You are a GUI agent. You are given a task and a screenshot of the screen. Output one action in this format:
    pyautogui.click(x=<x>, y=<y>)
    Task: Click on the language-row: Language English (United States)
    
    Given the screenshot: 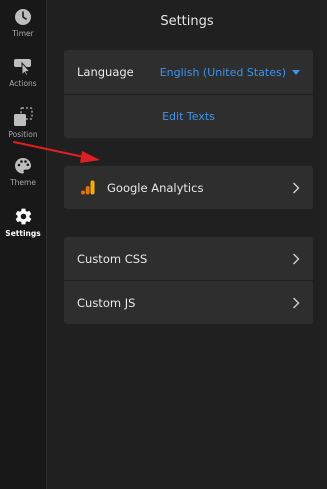 What is the action you would take?
    pyautogui.click(x=188, y=72)
    